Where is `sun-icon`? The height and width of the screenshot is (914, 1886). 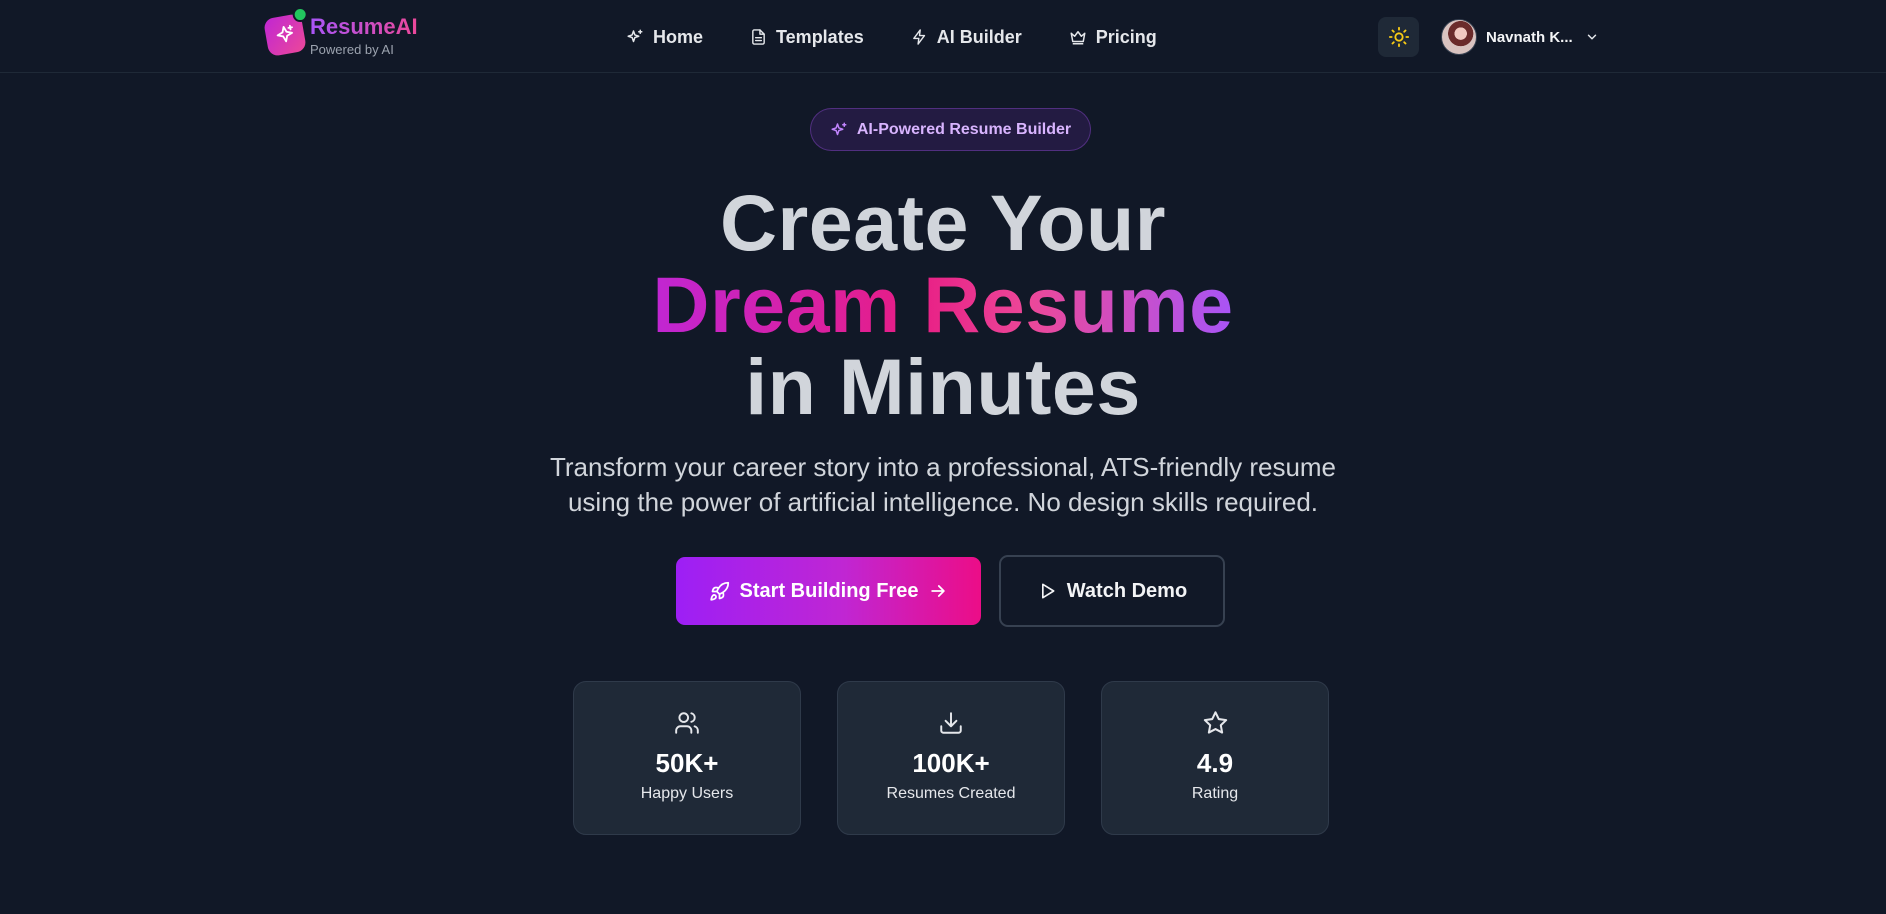
sun-icon is located at coordinates (1398, 37).